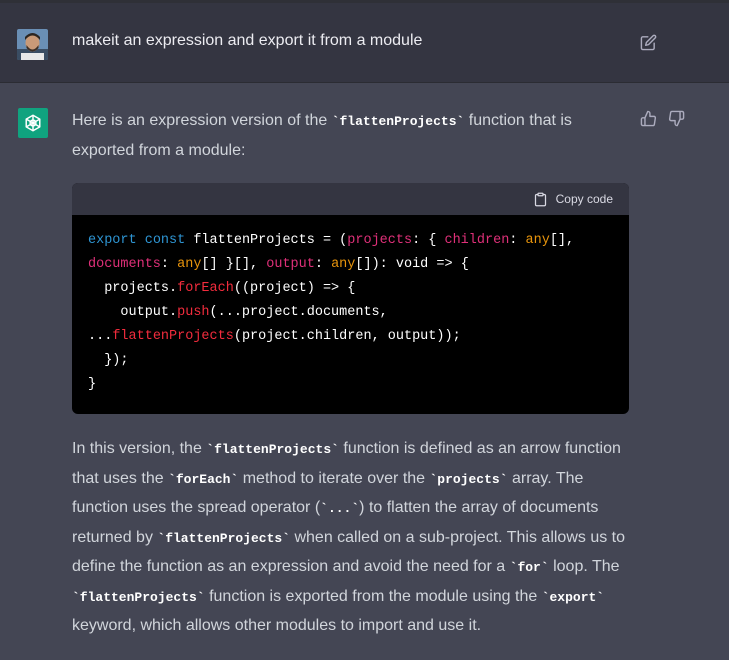  I want to click on explanation-text: method to iterate over the, so click(334, 478).